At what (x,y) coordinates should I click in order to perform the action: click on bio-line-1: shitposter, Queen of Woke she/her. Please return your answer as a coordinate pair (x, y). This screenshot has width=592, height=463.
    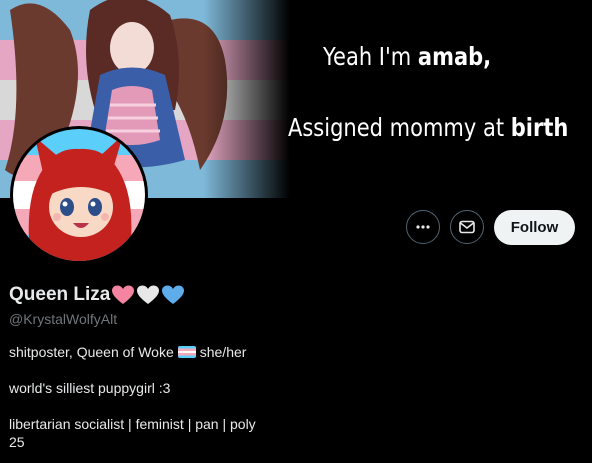
    Looking at the image, I should click on (128, 352).